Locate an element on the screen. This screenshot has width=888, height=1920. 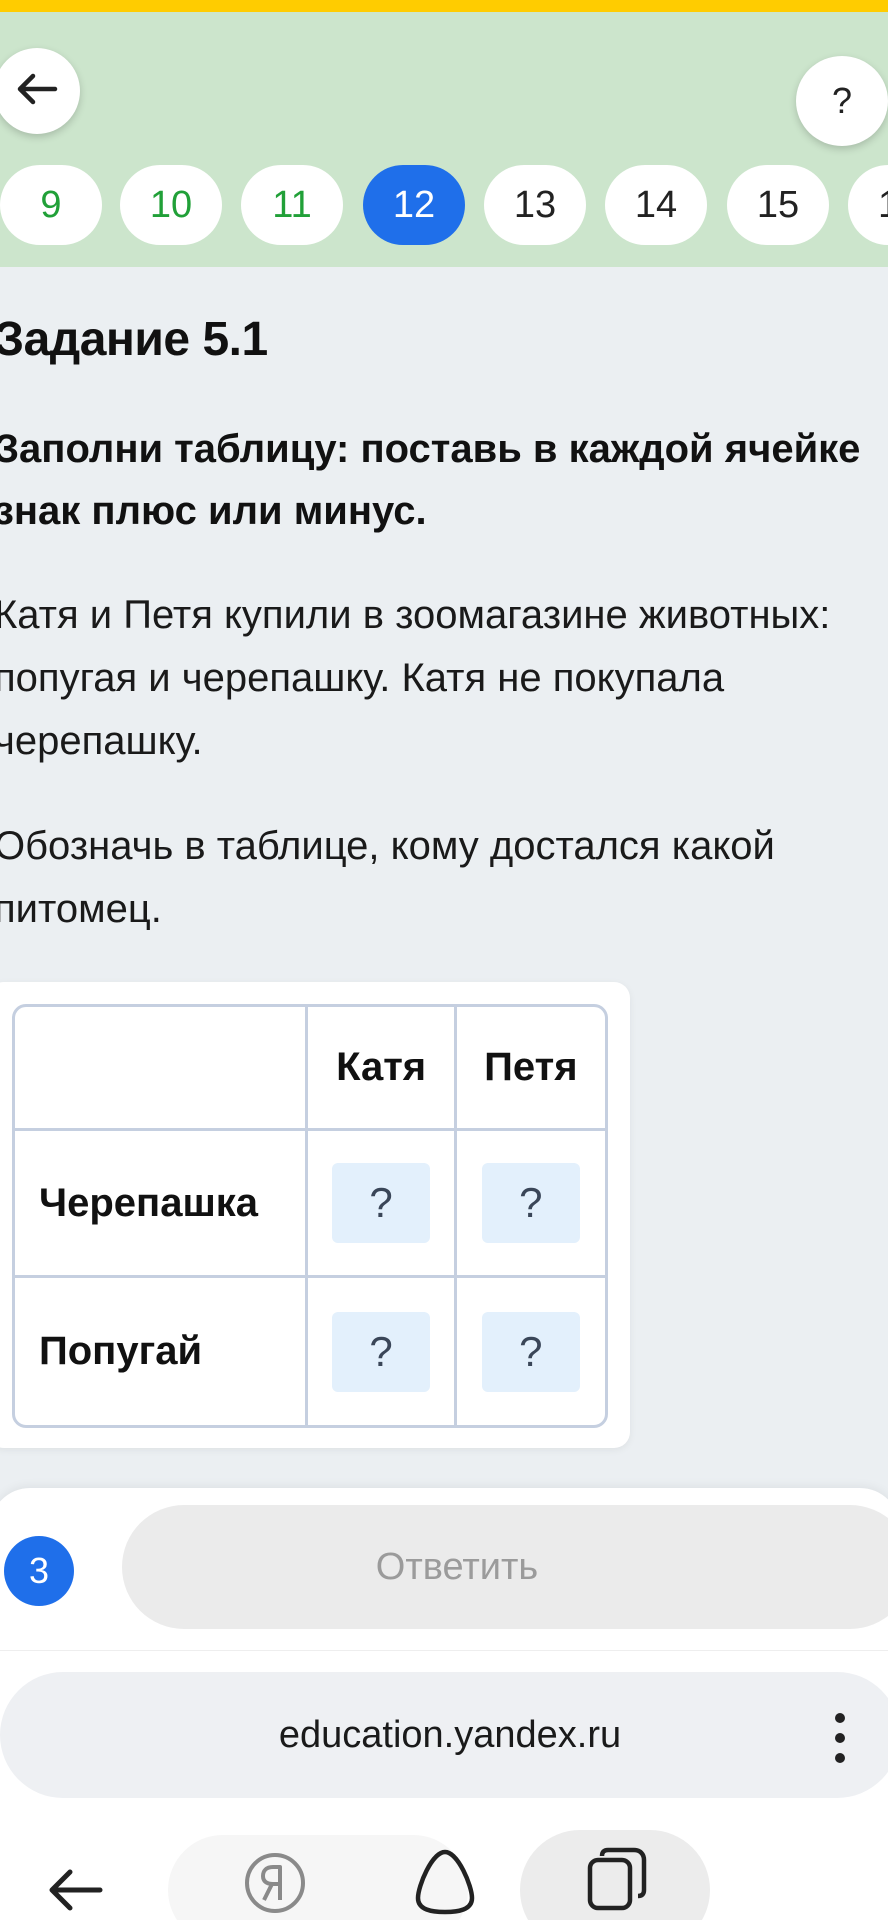
help-icon: ? is located at coordinates (842, 100).